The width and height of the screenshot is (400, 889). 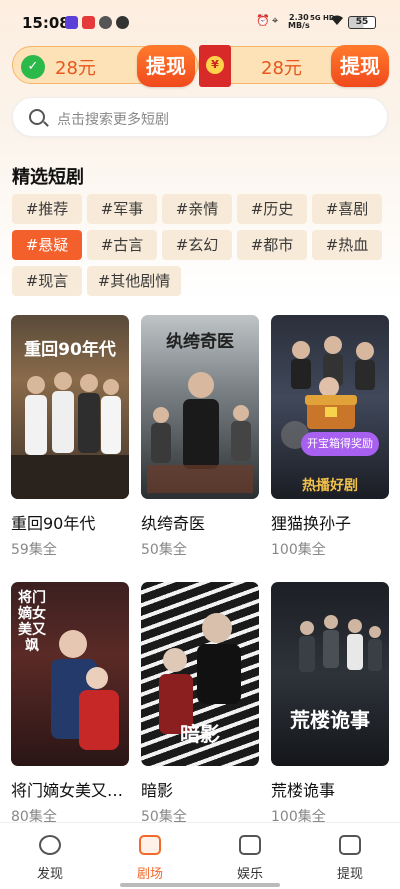 I want to click on drama-poster: 荒楼诡事, so click(x=330, y=674).